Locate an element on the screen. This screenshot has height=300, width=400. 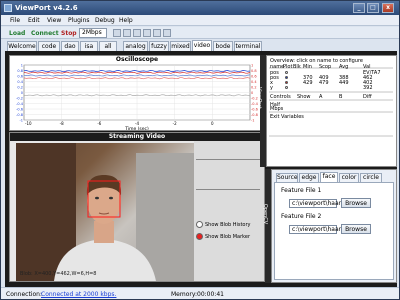
overview-column-header: Avg is located at coordinates (344, 67).